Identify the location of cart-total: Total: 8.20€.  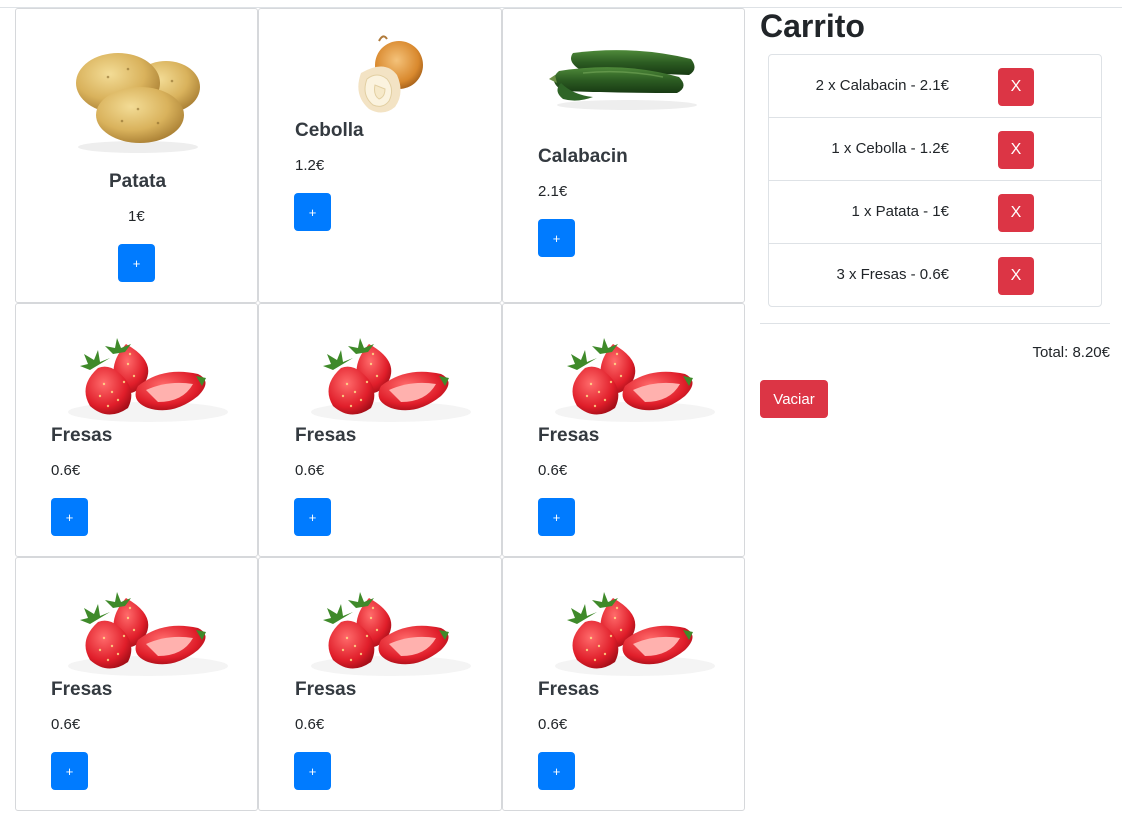
(1071, 352).